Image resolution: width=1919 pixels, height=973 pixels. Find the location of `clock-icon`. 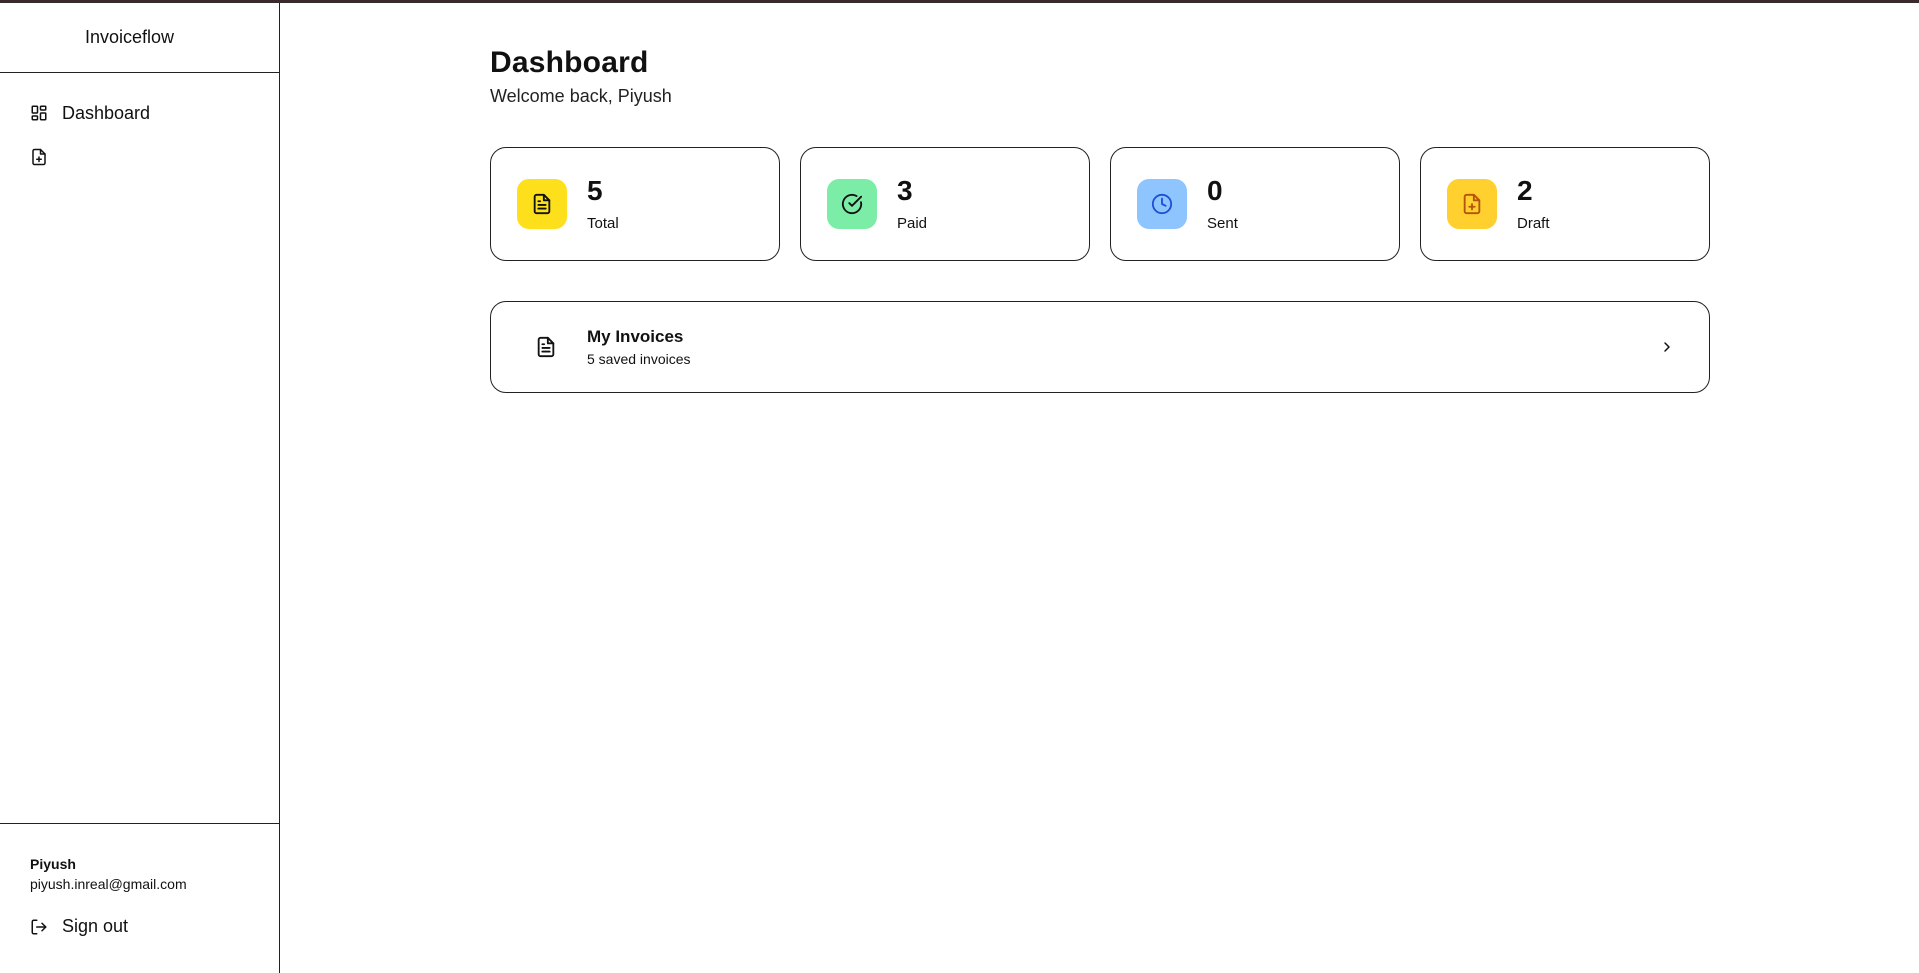

clock-icon is located at coordinates (1162, 204).